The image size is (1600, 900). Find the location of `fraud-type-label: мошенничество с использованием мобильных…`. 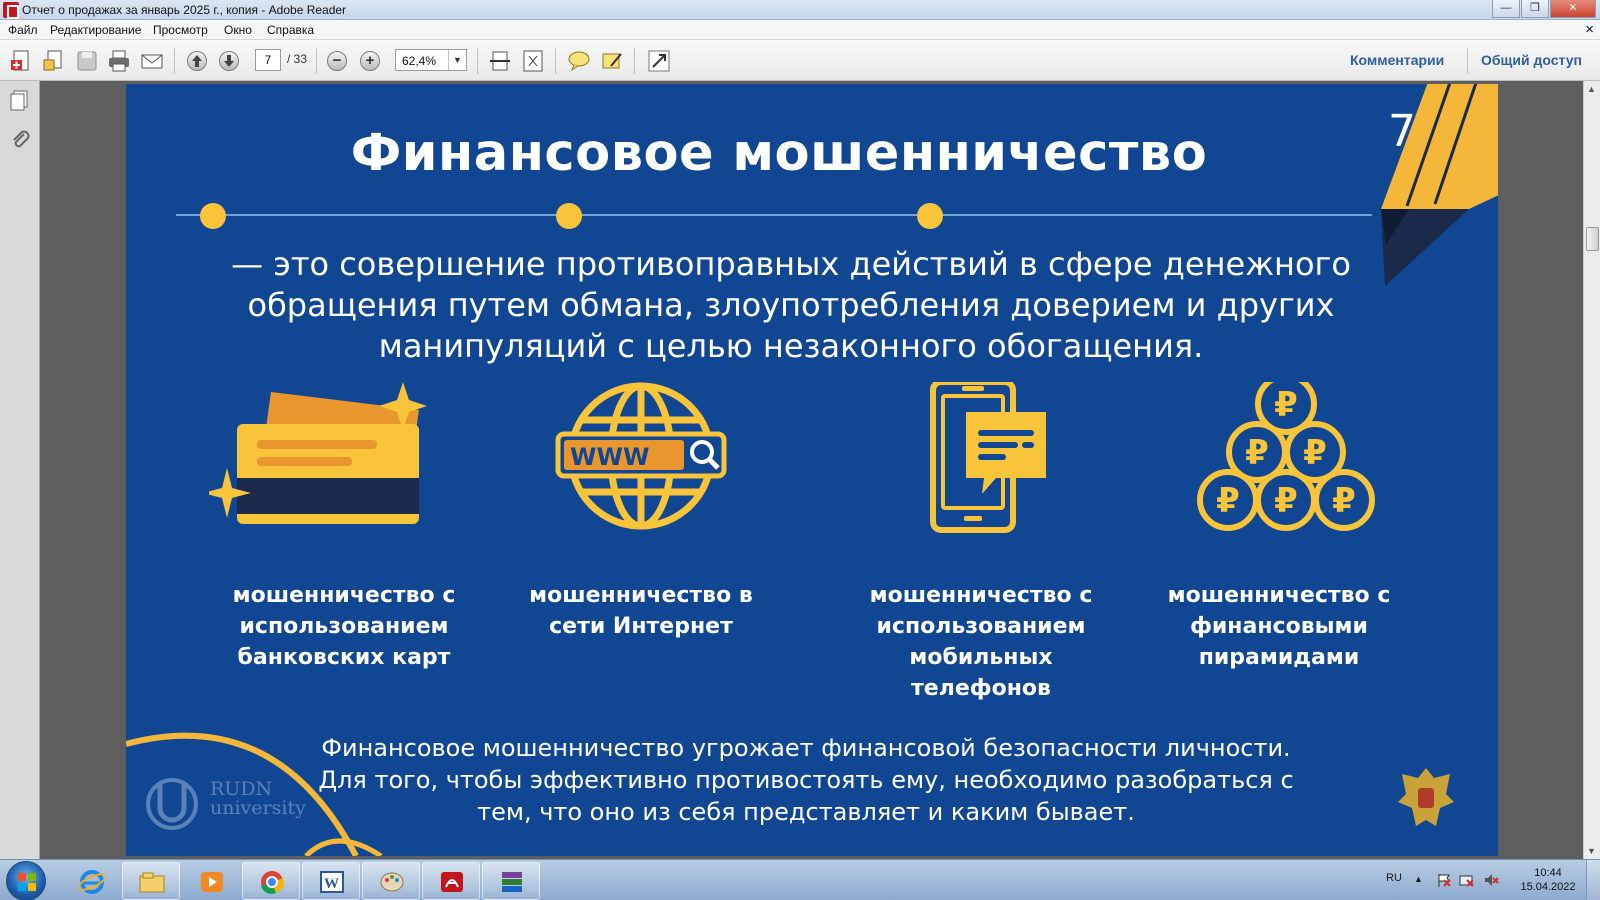

fraud-type-label: мошенничество с использованием мобильных… is located at coordinates (981, 642).